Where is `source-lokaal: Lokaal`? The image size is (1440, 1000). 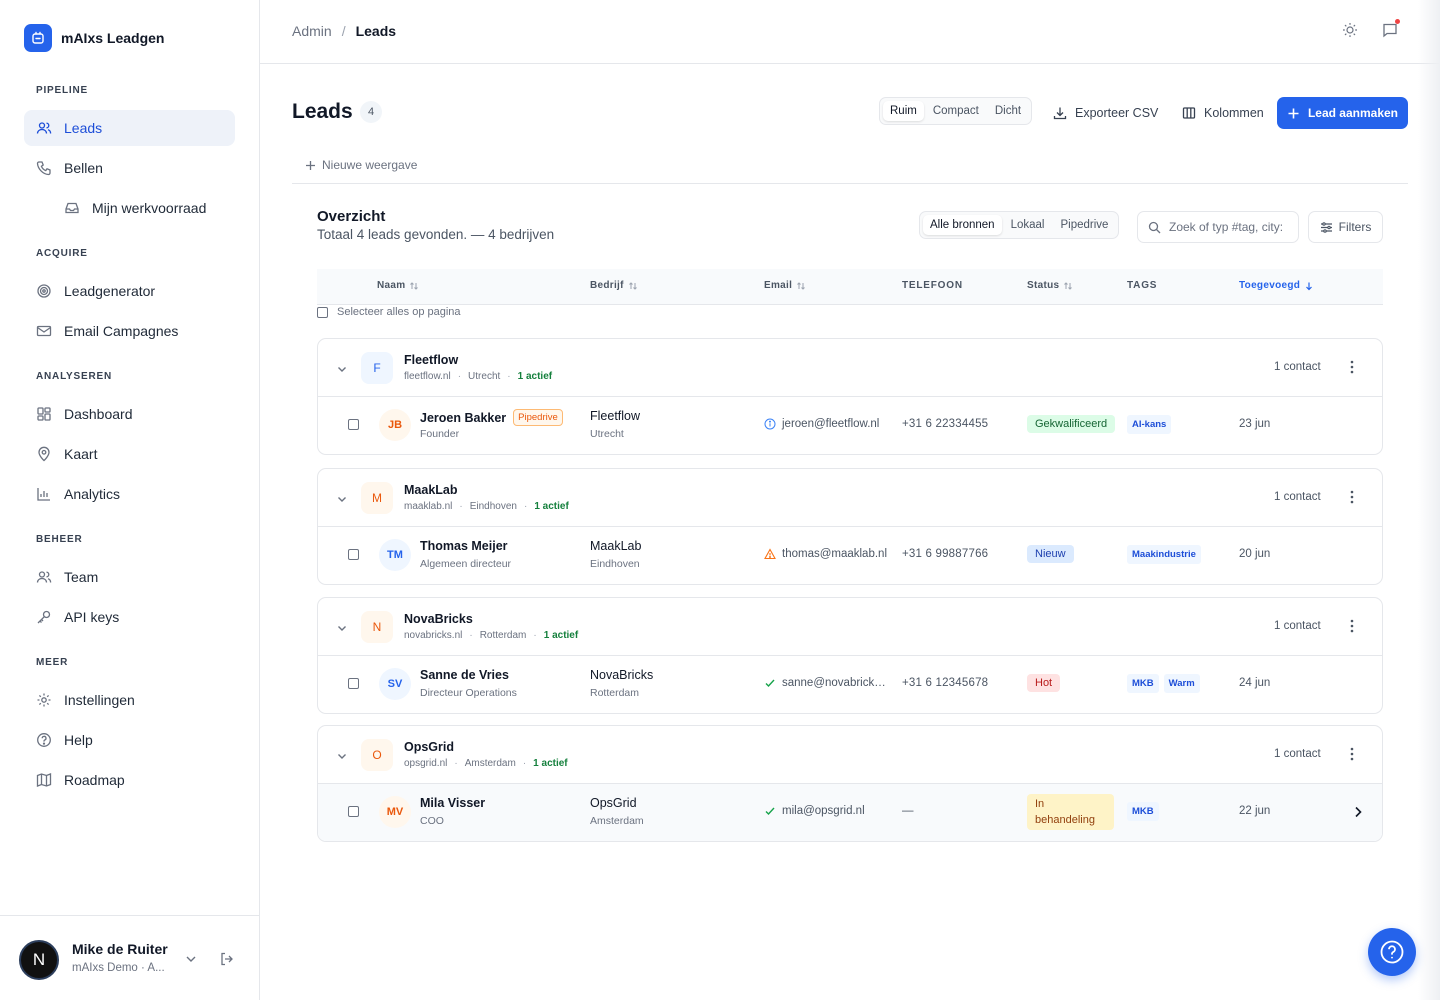
source-lokaal: Lokaal is located at coordinates (1028, 225).